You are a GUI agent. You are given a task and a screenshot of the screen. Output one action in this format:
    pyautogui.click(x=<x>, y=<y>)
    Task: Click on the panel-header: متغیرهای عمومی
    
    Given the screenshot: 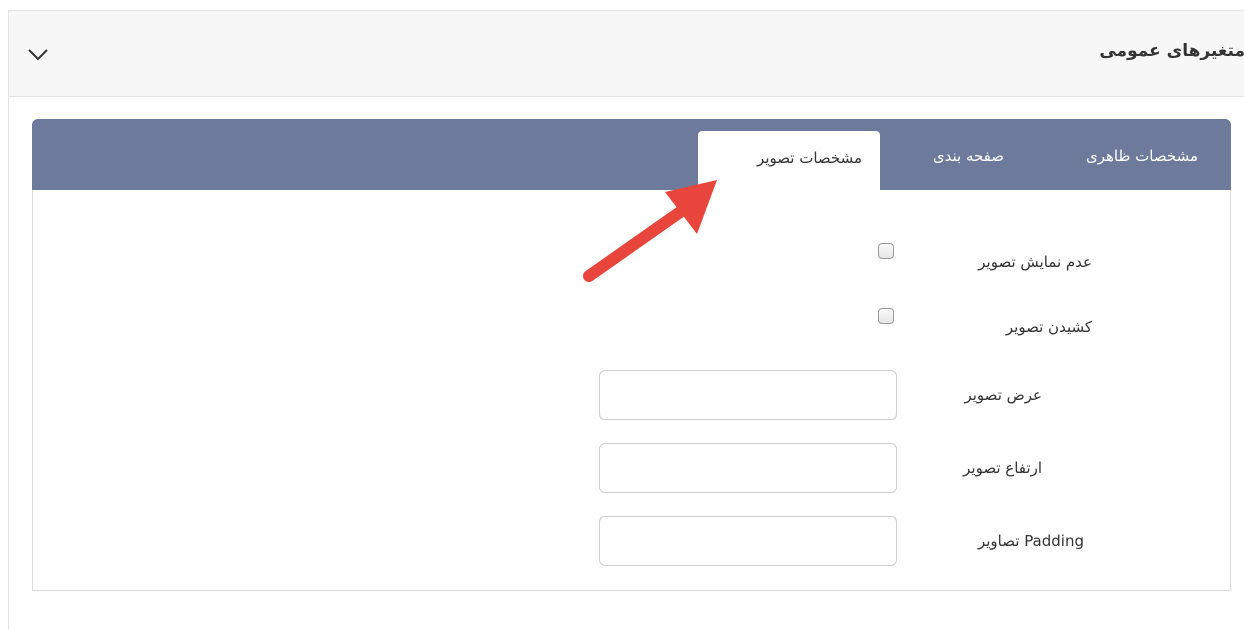 What is the action you would take?
    pyautogui.click(x=626, y=54)
    